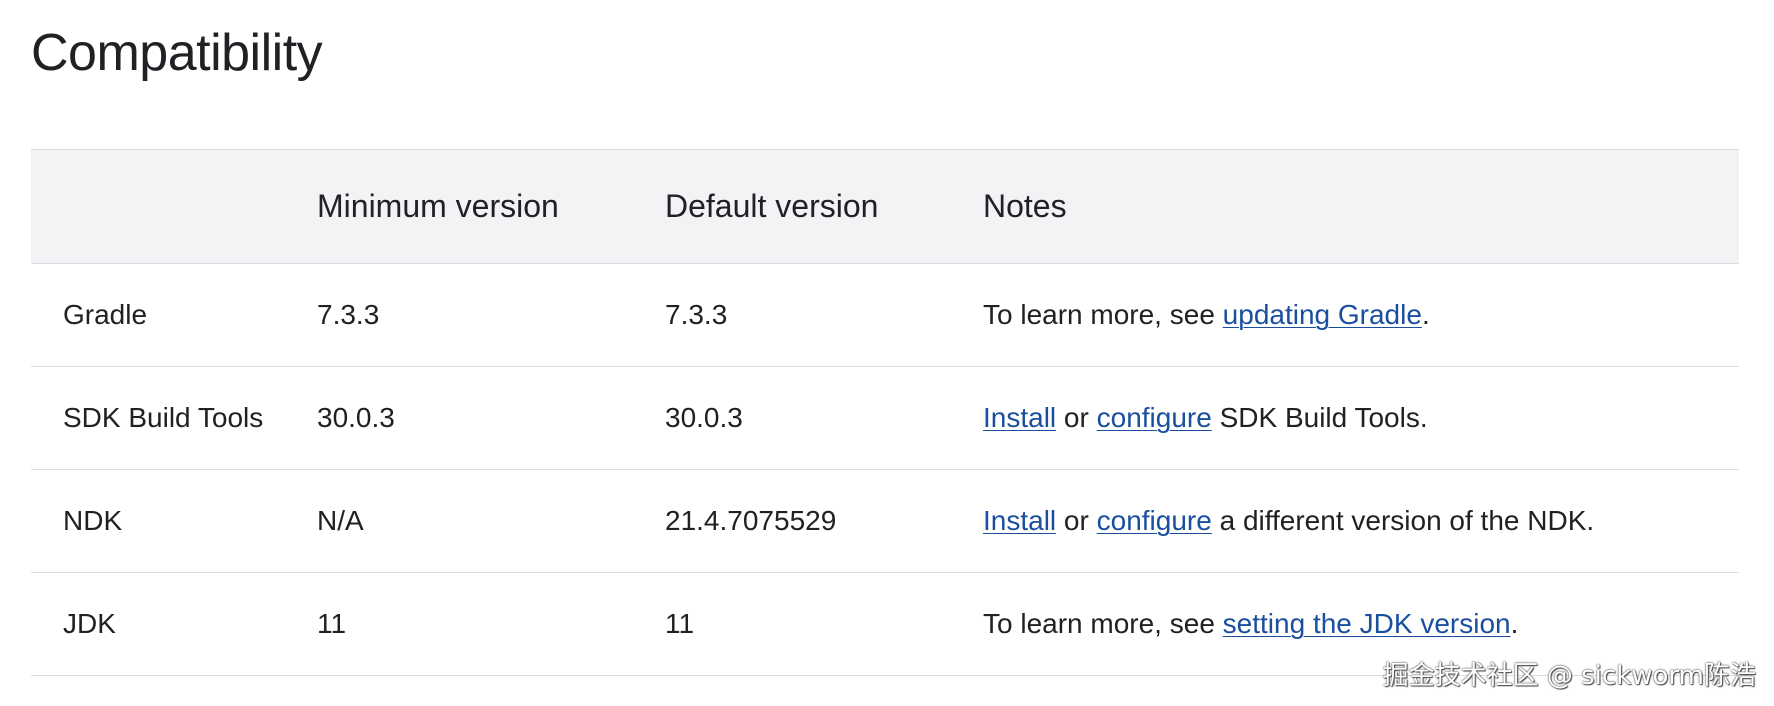 The image size is (1774, 706). What do you see at coordinates (1025, 206) in the screenshot?
I see `header-cell-notes: Notes` at bounding box center [1025, 206].